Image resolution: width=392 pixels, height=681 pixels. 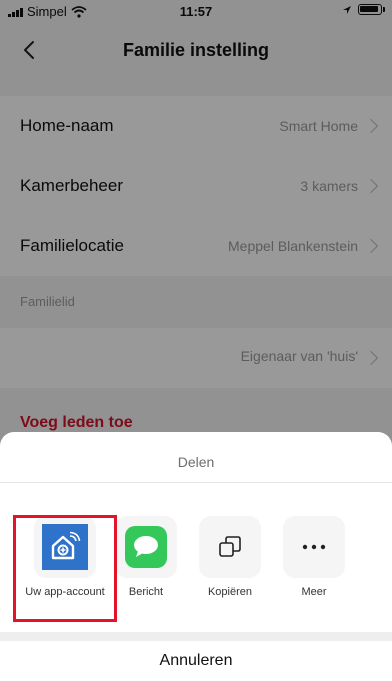 I want to click on message-icon, so click(x=146, y=547).